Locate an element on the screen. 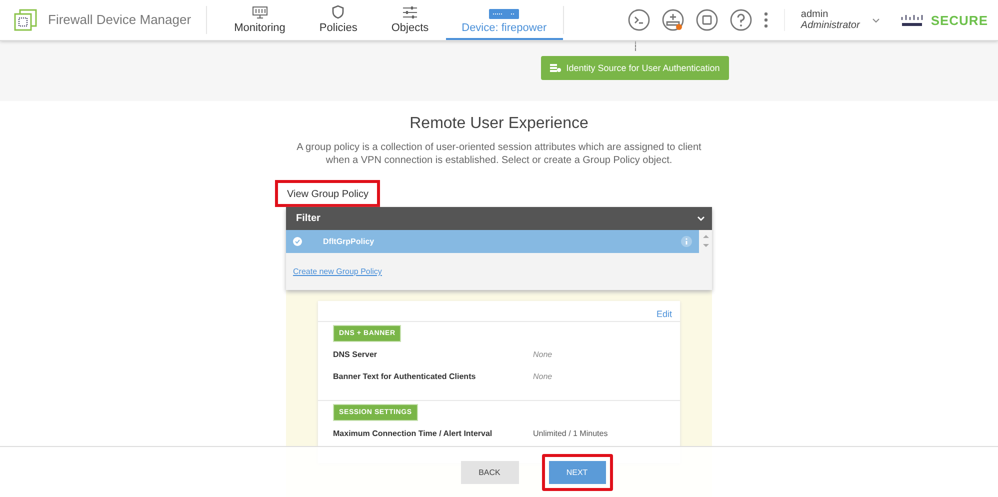 The image size is (998, 497). monitor-icon is located at coordinates (260, 12).